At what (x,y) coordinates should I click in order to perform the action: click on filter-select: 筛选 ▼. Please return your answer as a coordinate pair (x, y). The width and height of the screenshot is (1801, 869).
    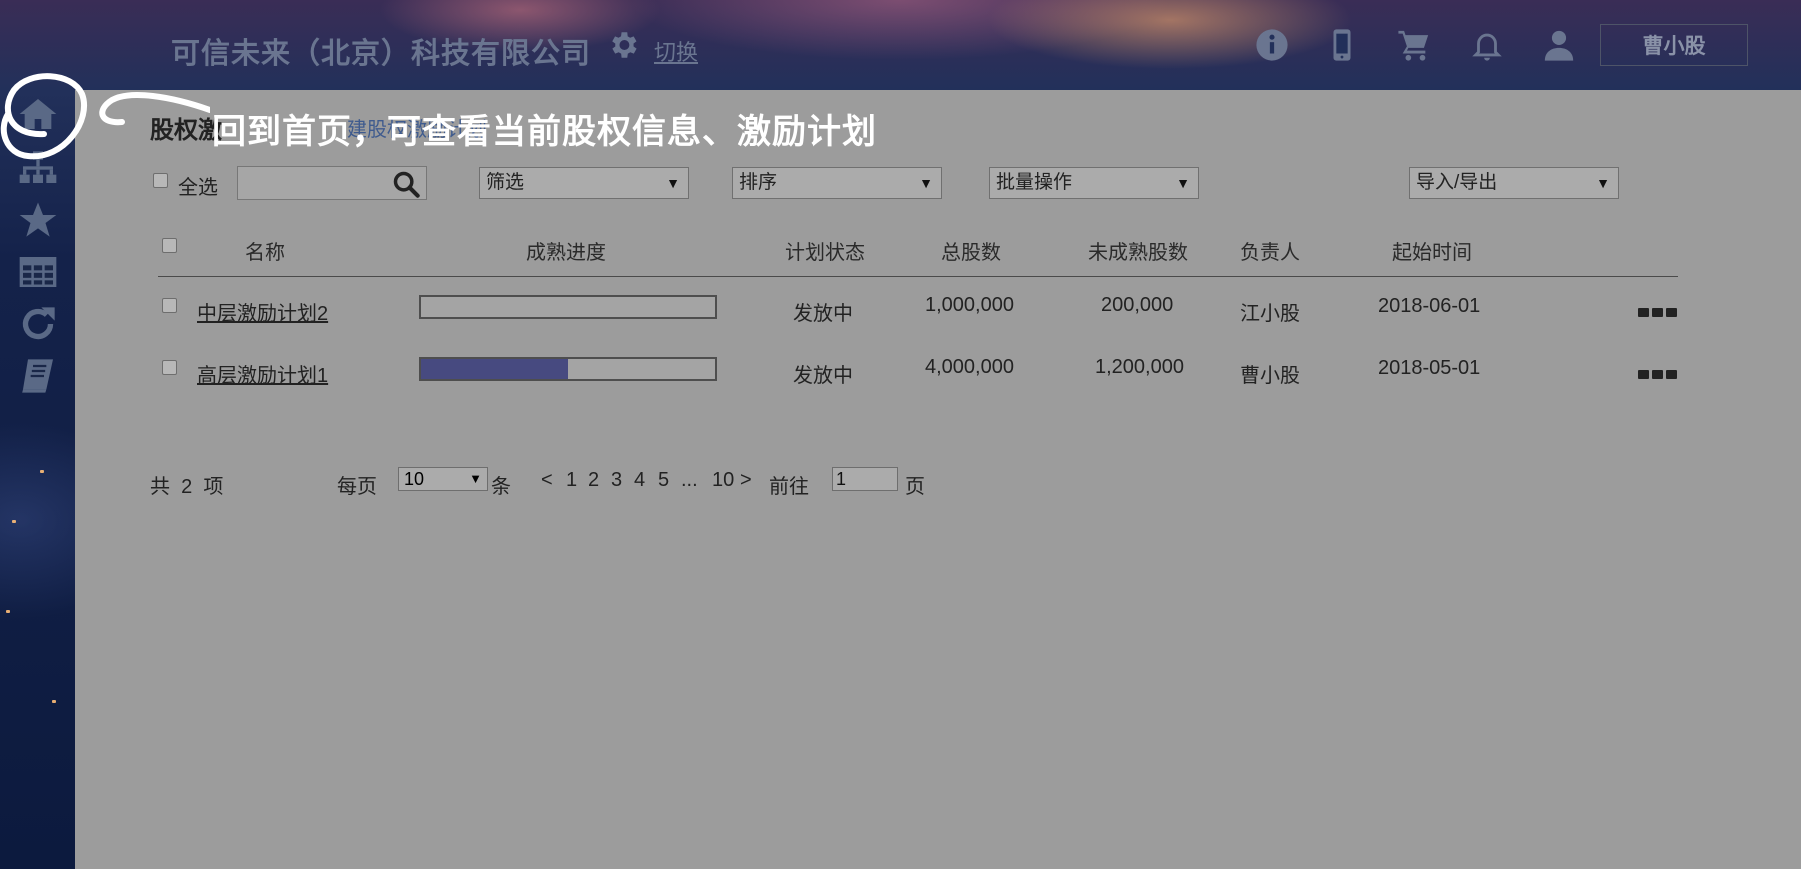
    Looking at the image, I should click on (584, 183).